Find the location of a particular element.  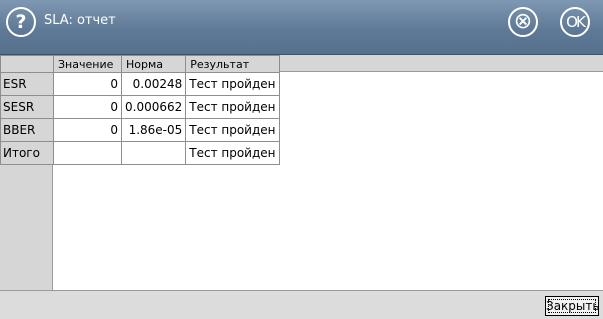

value-cell is located at coordinates (87, 153).